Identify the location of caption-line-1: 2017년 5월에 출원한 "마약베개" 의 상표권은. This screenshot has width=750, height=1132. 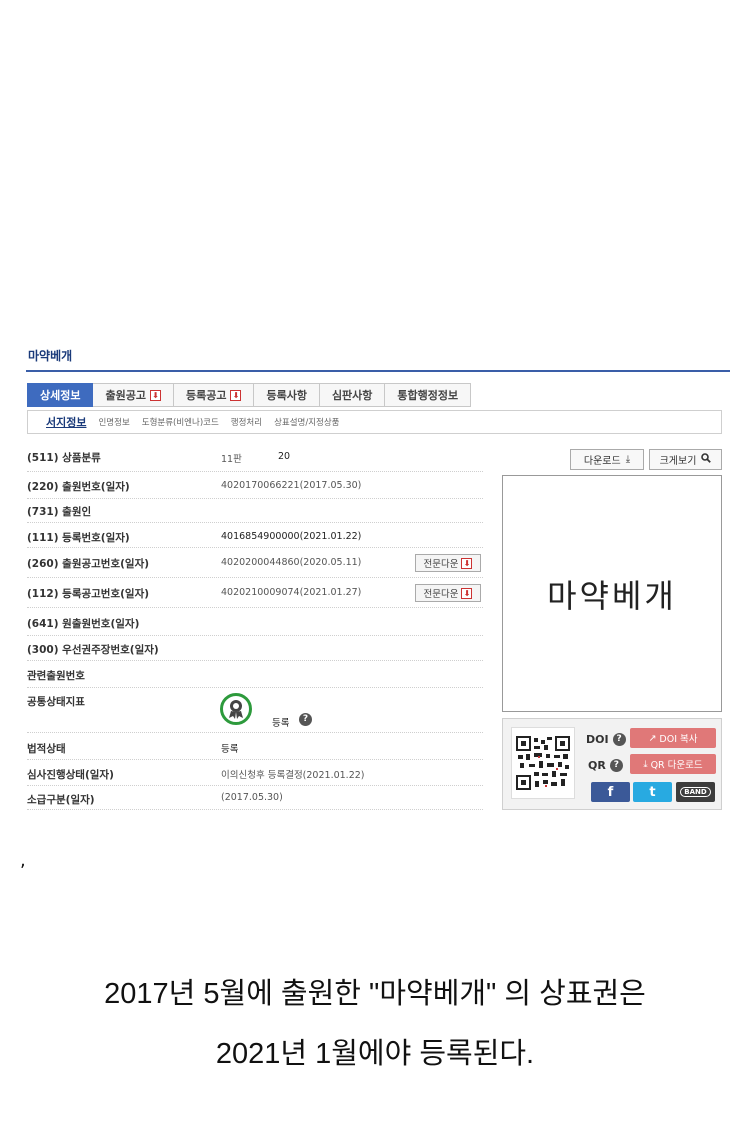
(375, 994).